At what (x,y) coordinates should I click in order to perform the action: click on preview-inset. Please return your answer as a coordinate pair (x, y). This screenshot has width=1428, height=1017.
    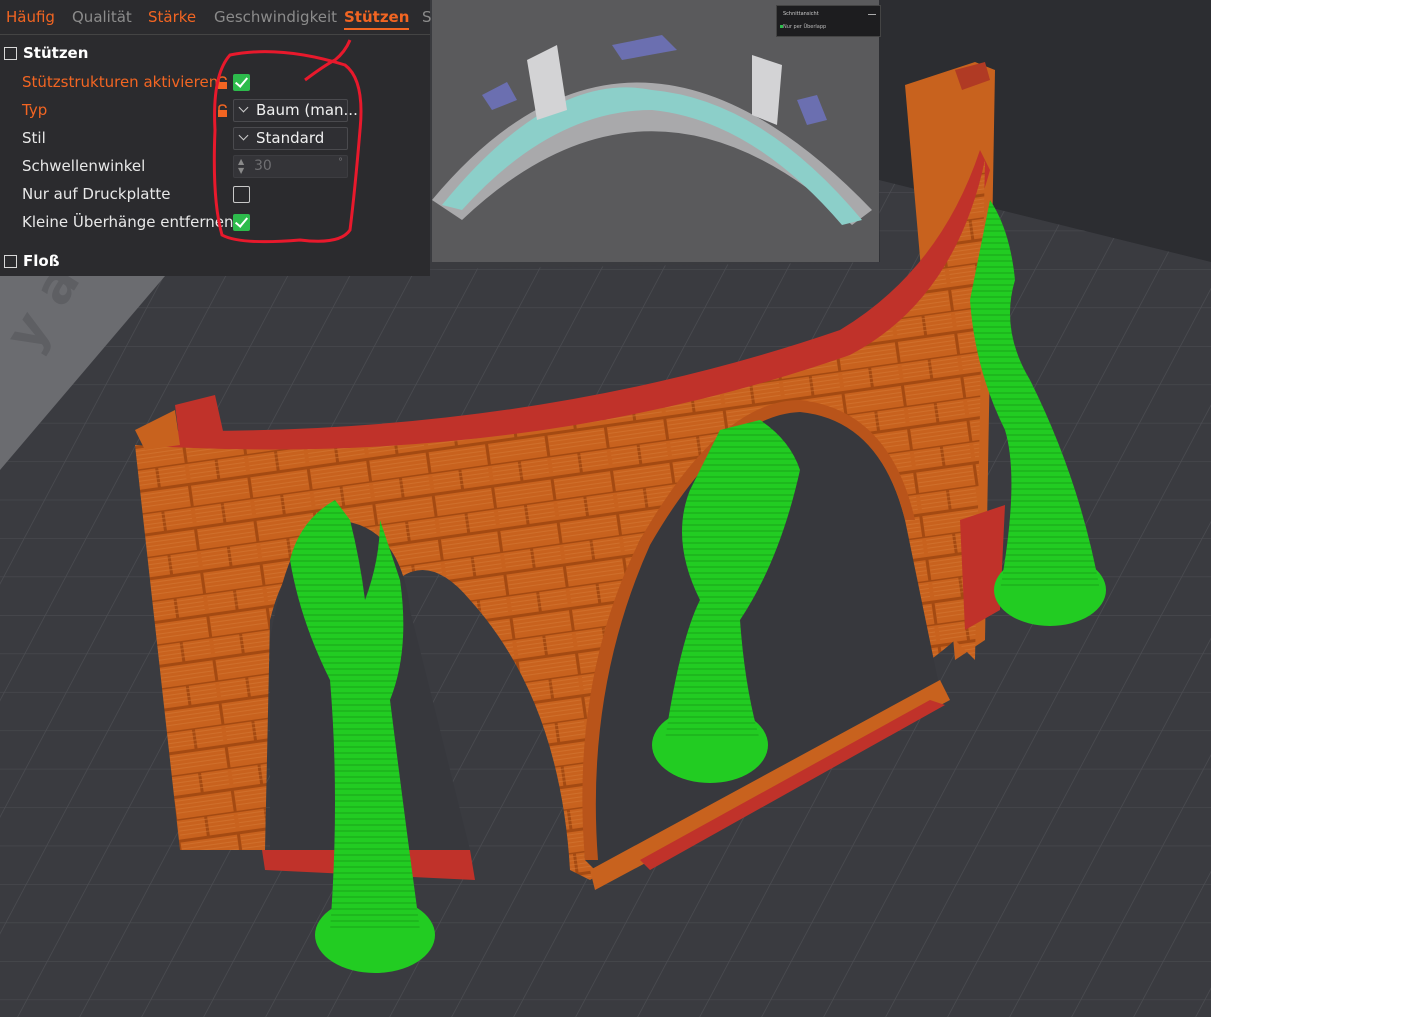
    Looking at the image, I should click on (655, 131).